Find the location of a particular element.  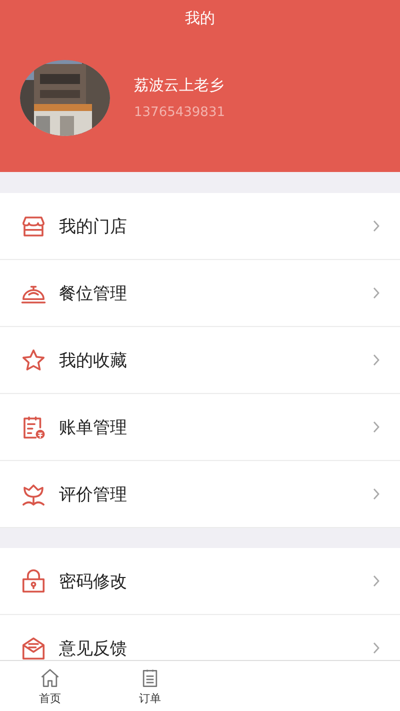

menu-label: 密码修改 is located at coordinates (93, 581).